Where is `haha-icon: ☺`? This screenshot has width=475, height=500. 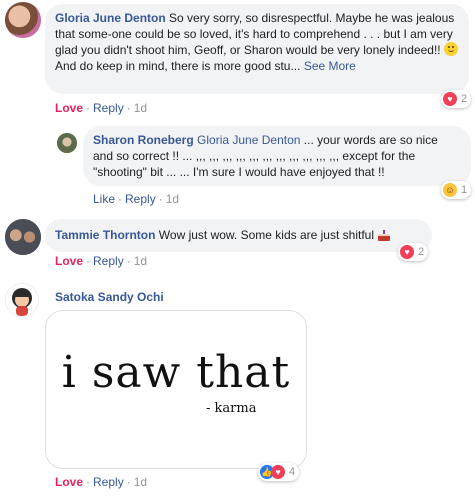 haha-icon: ☺ is located at coordinates (450, 190).